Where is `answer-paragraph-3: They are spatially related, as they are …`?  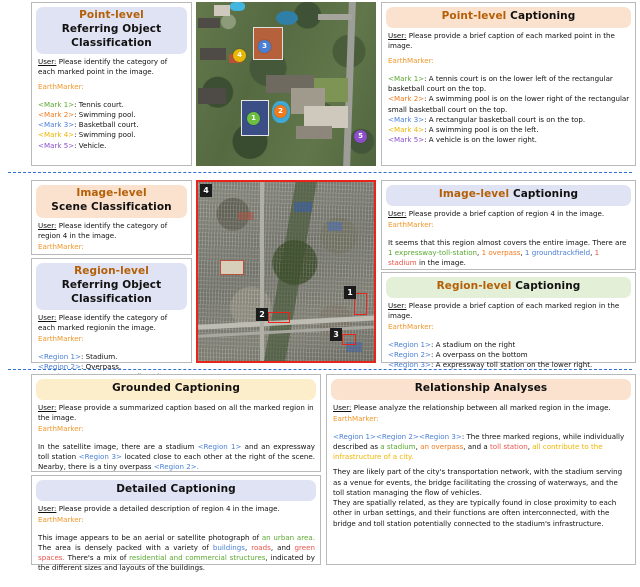
answer-paragraph-3: They are spatially related, as they are … is located at coordinates (475, 513).